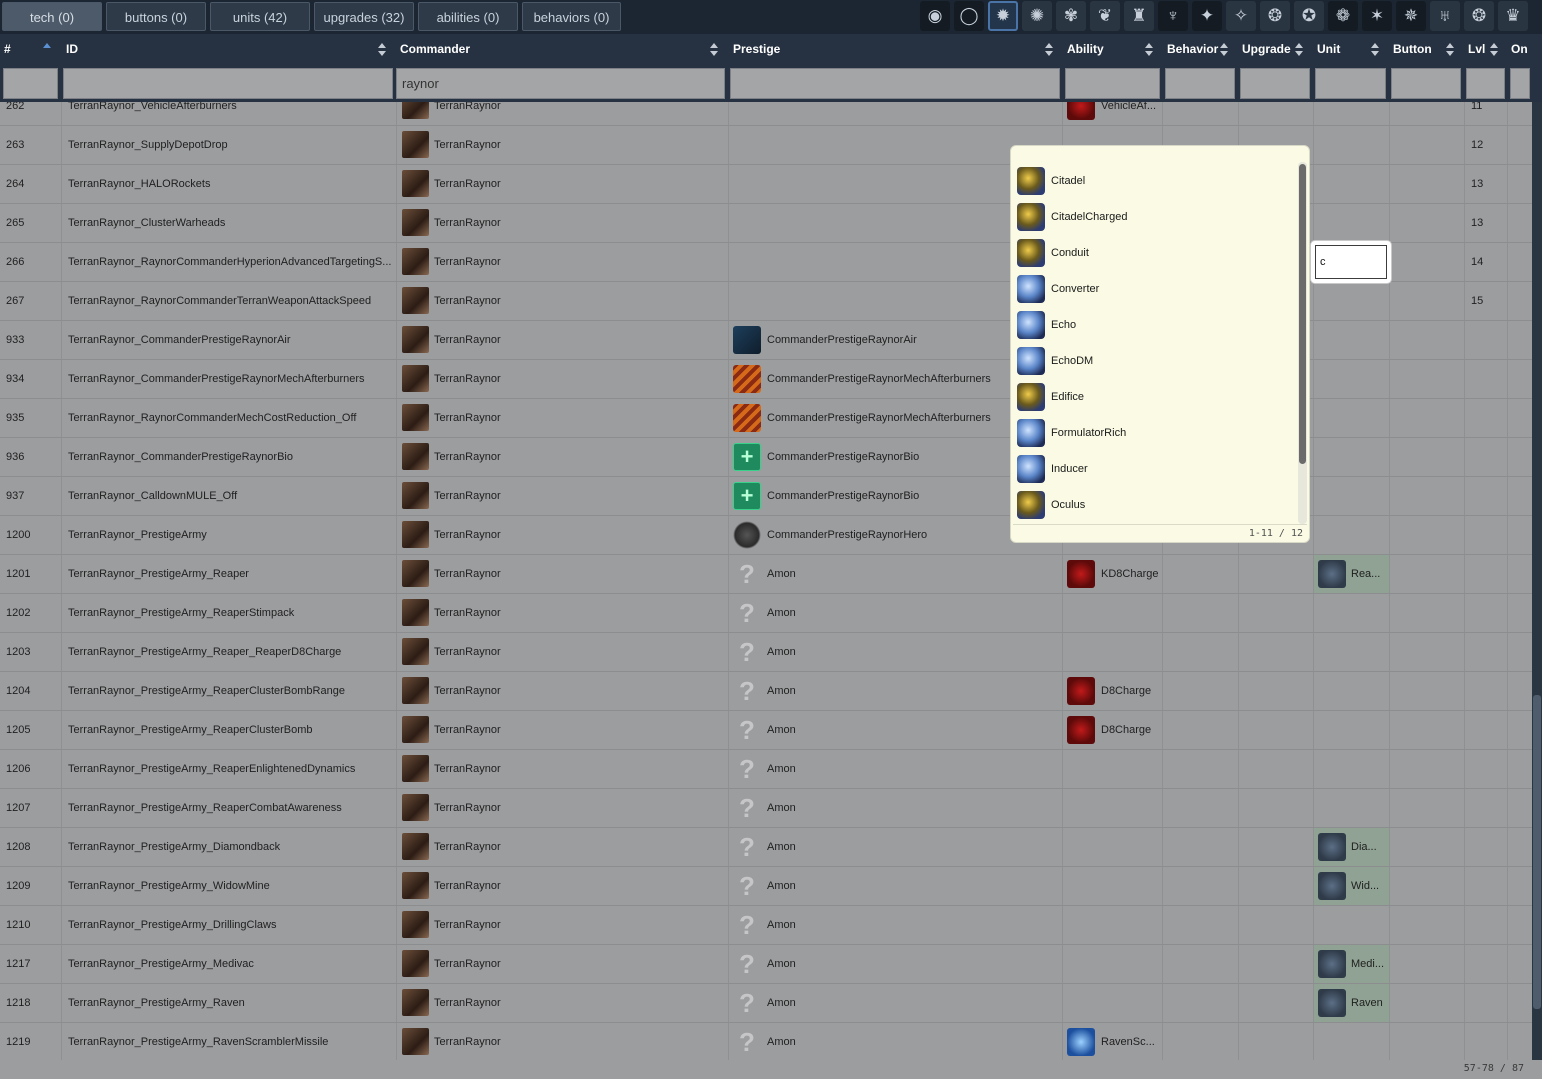  What do you see at coordinates (230, 964) in the screenshot?
I see `row-id: TerranRaynor_PrestigeArmy_Medivac` at bounding box center [230, 964].